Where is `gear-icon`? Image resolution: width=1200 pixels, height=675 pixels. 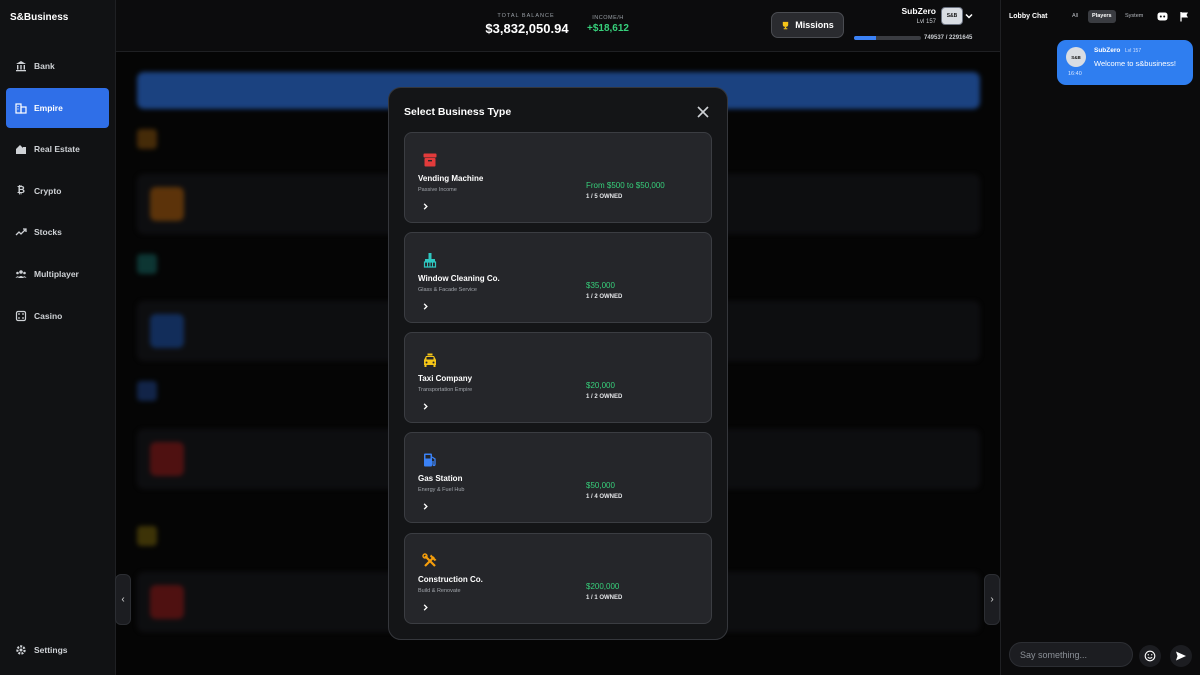 gear-icon is located at coordinates (21, 650).